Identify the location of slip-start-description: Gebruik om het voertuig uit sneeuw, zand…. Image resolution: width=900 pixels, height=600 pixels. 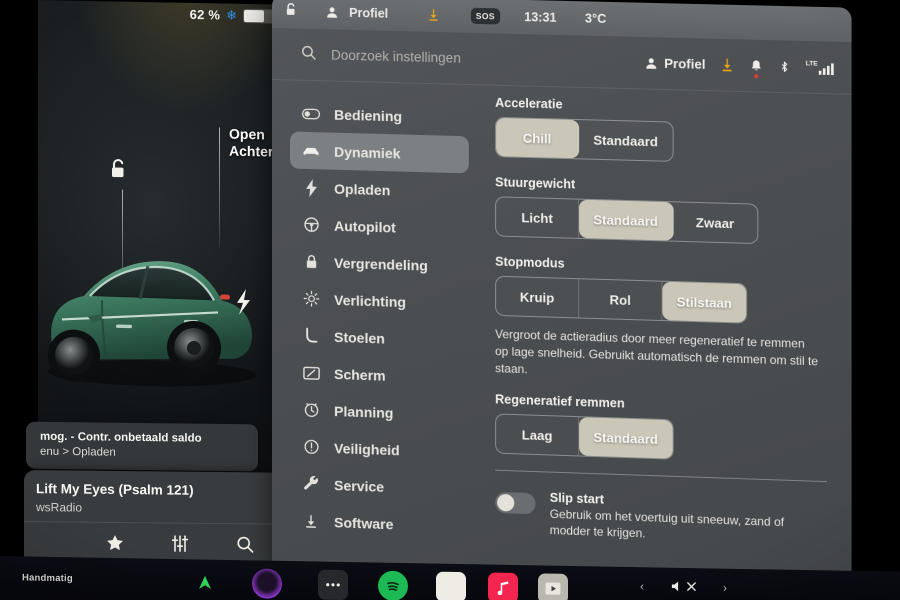
(667, 524).